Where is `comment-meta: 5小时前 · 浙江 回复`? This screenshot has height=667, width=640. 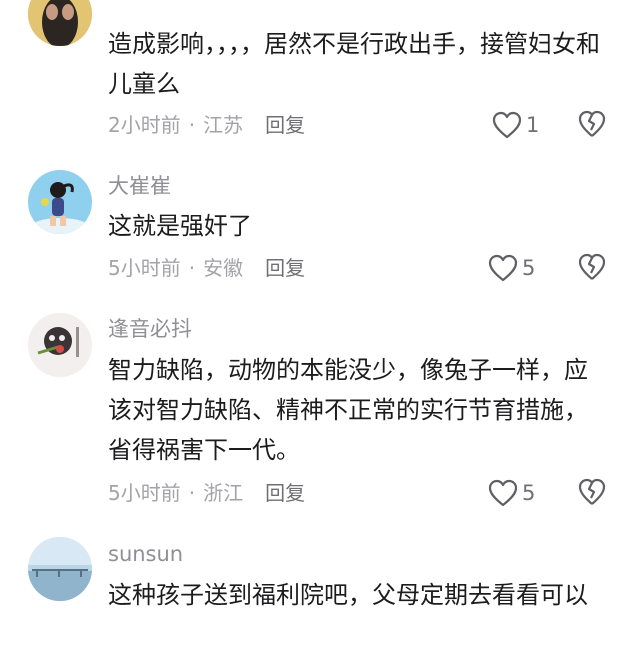 comment-meta: 5小时前 · 浙江 回复 is located at coordinates (206, 493).